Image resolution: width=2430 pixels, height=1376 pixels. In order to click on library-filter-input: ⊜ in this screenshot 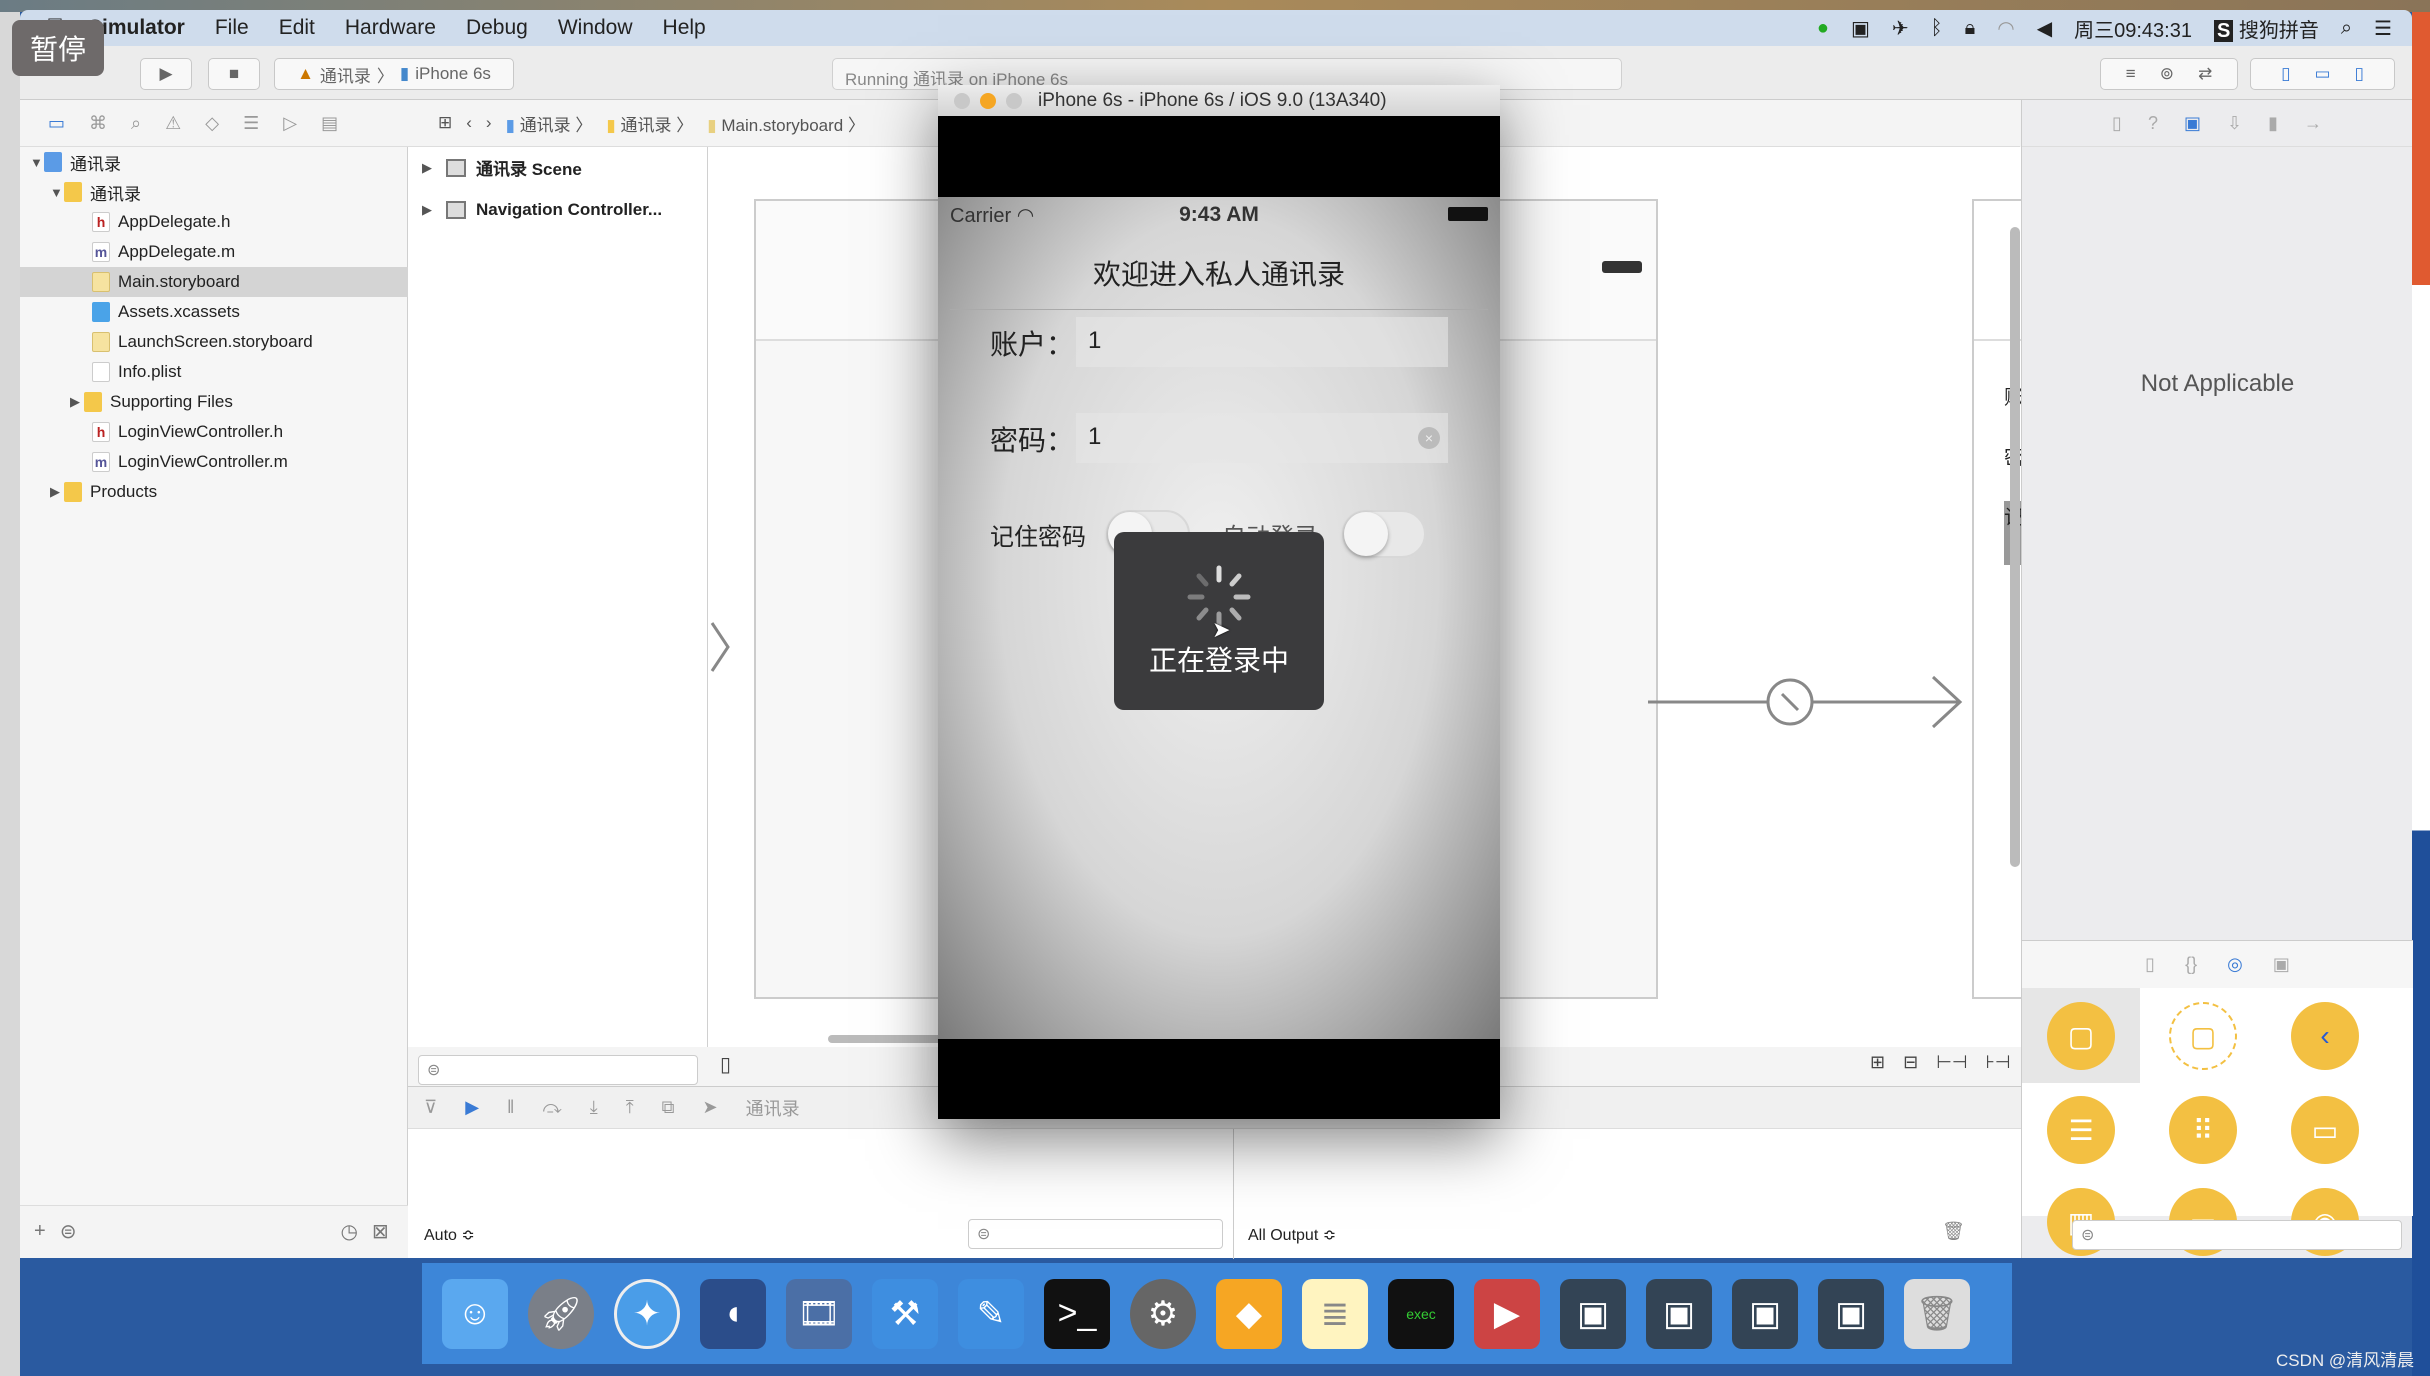, I will do `click(2237, 1235)`.